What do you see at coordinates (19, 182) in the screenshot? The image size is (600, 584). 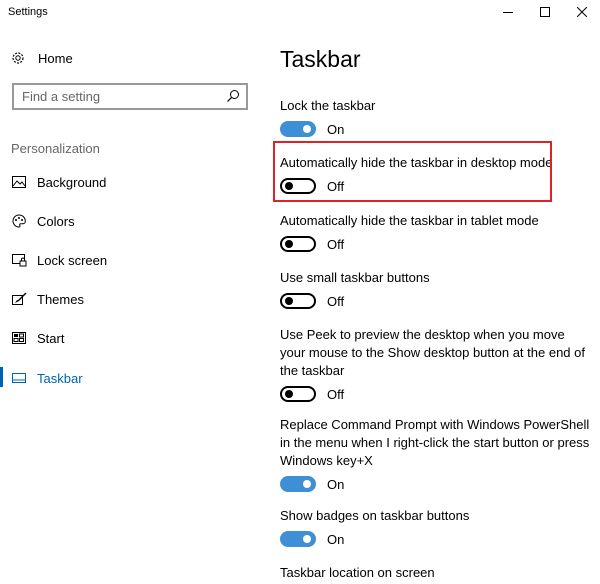 I see `picture-icon` at bounding box center [19, 182].